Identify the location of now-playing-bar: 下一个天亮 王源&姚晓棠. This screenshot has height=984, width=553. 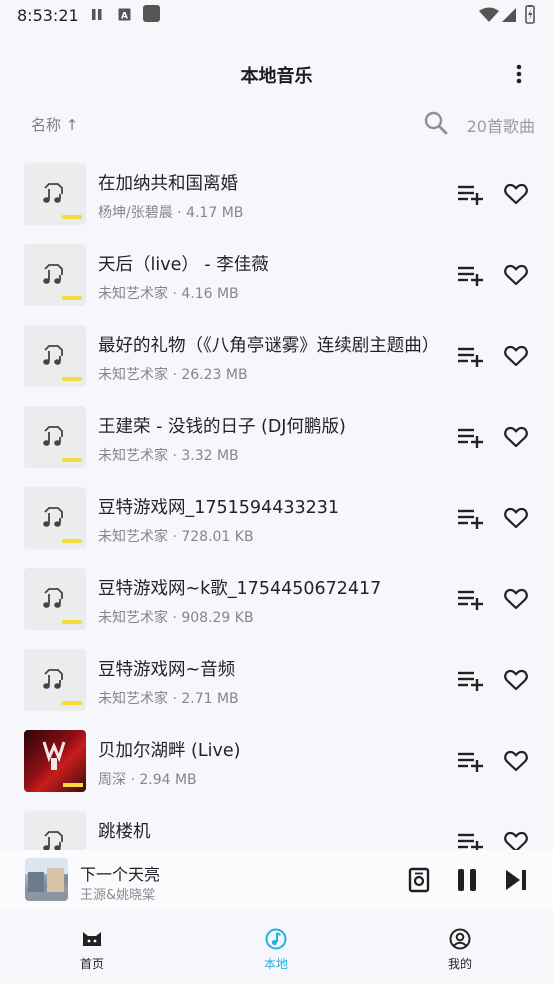
(276, 880).